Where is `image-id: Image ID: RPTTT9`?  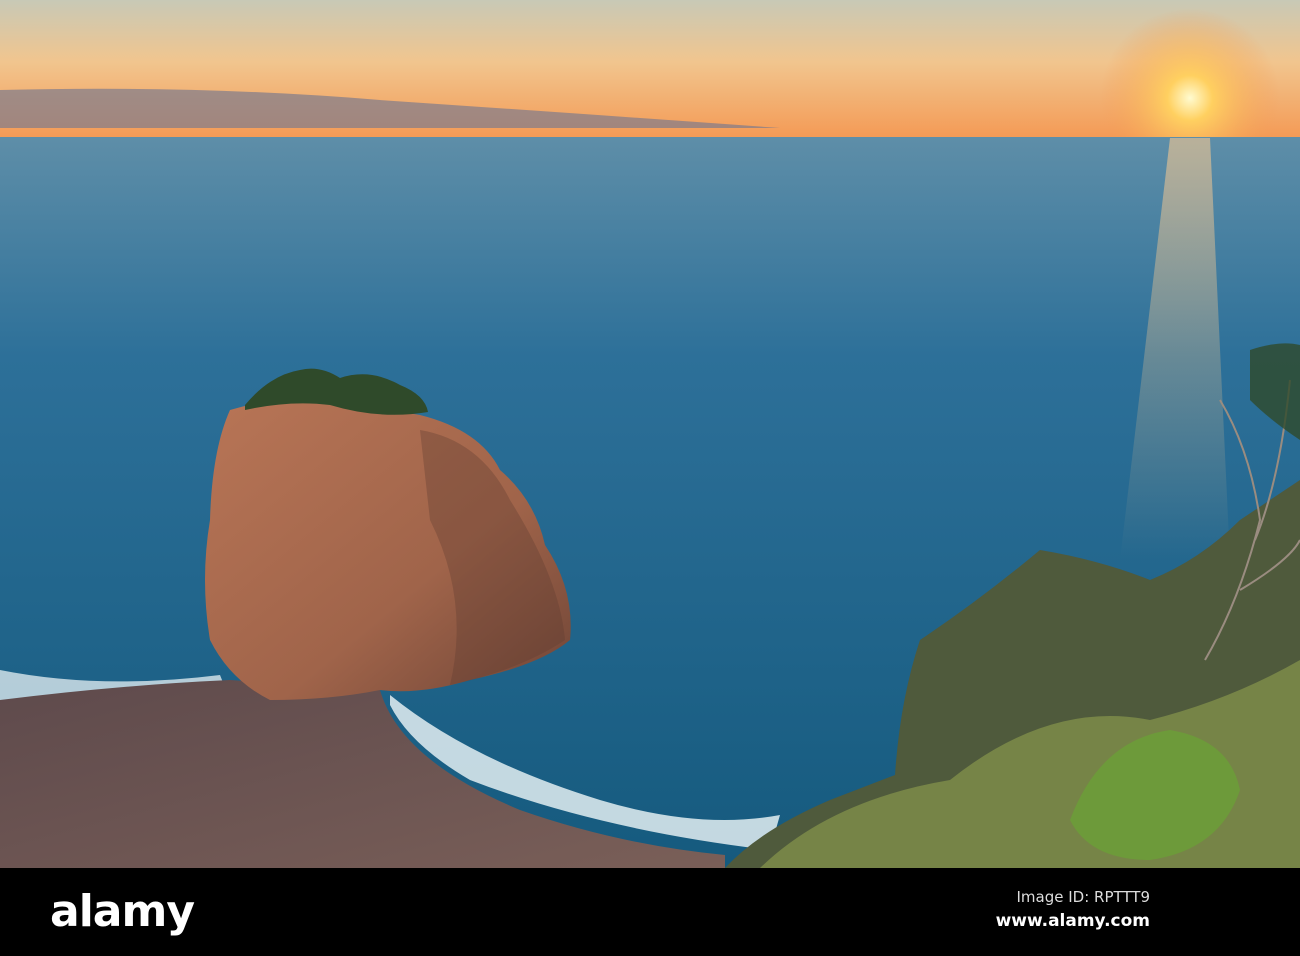 image-id: Image ID: RPTTT9 is located at coordinates (1083, 897).